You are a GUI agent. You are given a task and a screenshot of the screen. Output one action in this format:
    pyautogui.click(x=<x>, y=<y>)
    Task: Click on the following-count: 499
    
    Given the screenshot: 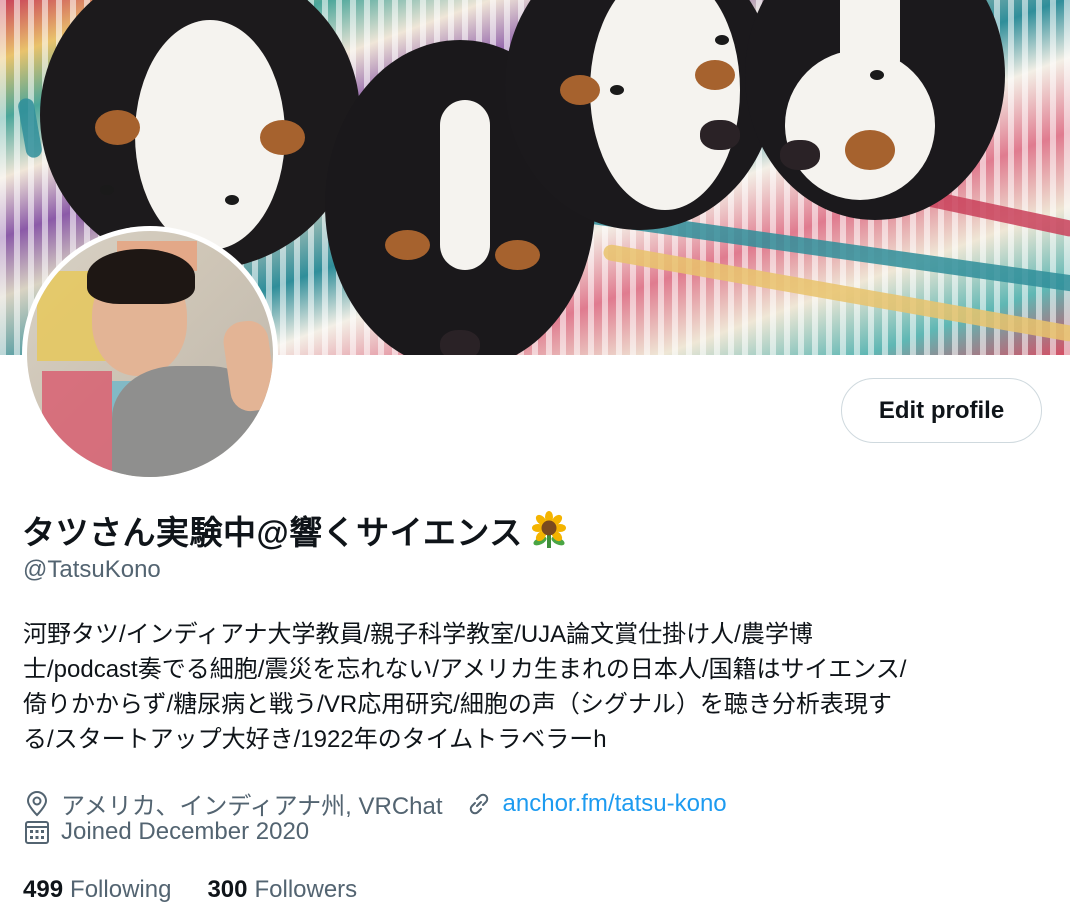 What is the action you would take?
    pyautogui.click(x=43, y=889)
    